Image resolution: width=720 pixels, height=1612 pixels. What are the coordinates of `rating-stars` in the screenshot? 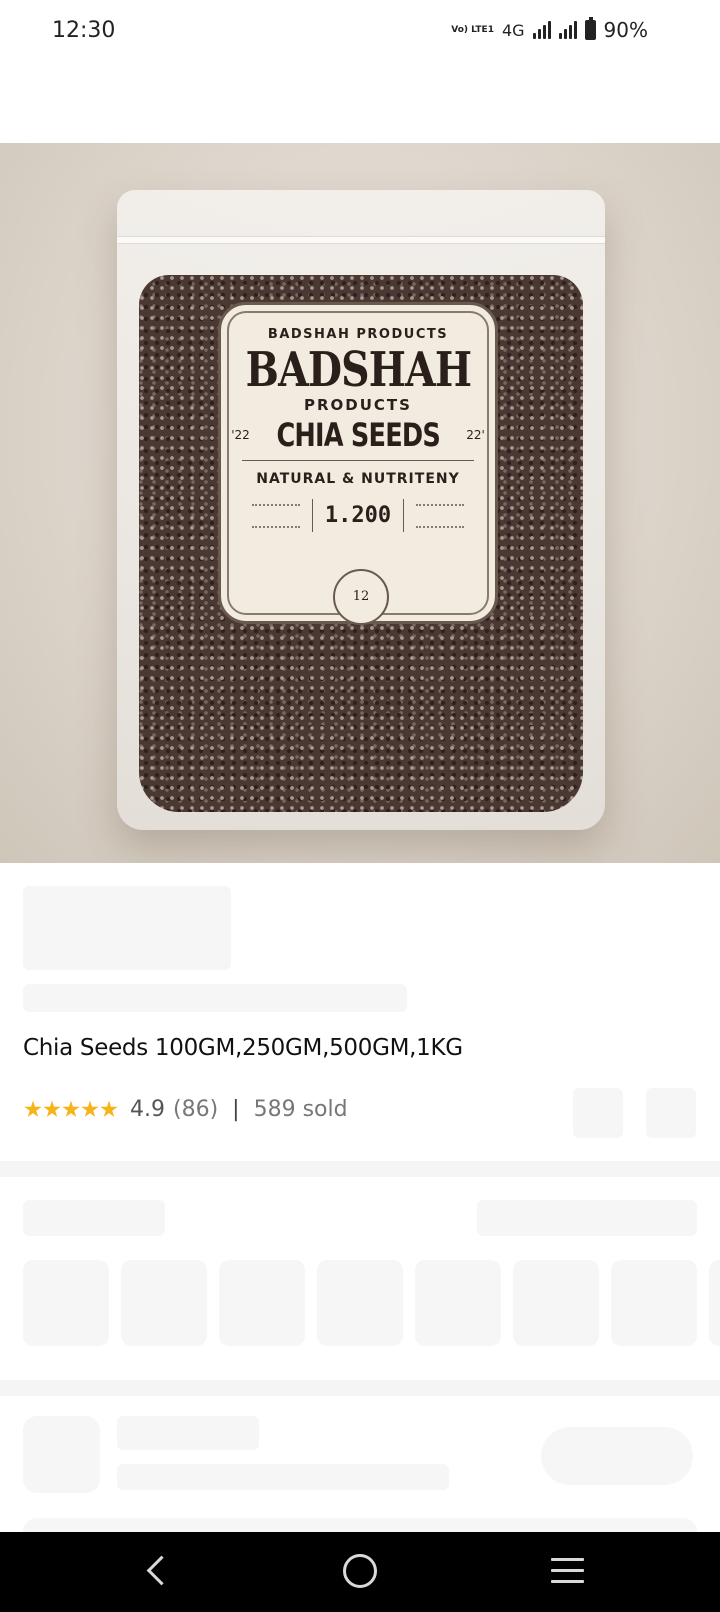 It's located at (71, 1109).